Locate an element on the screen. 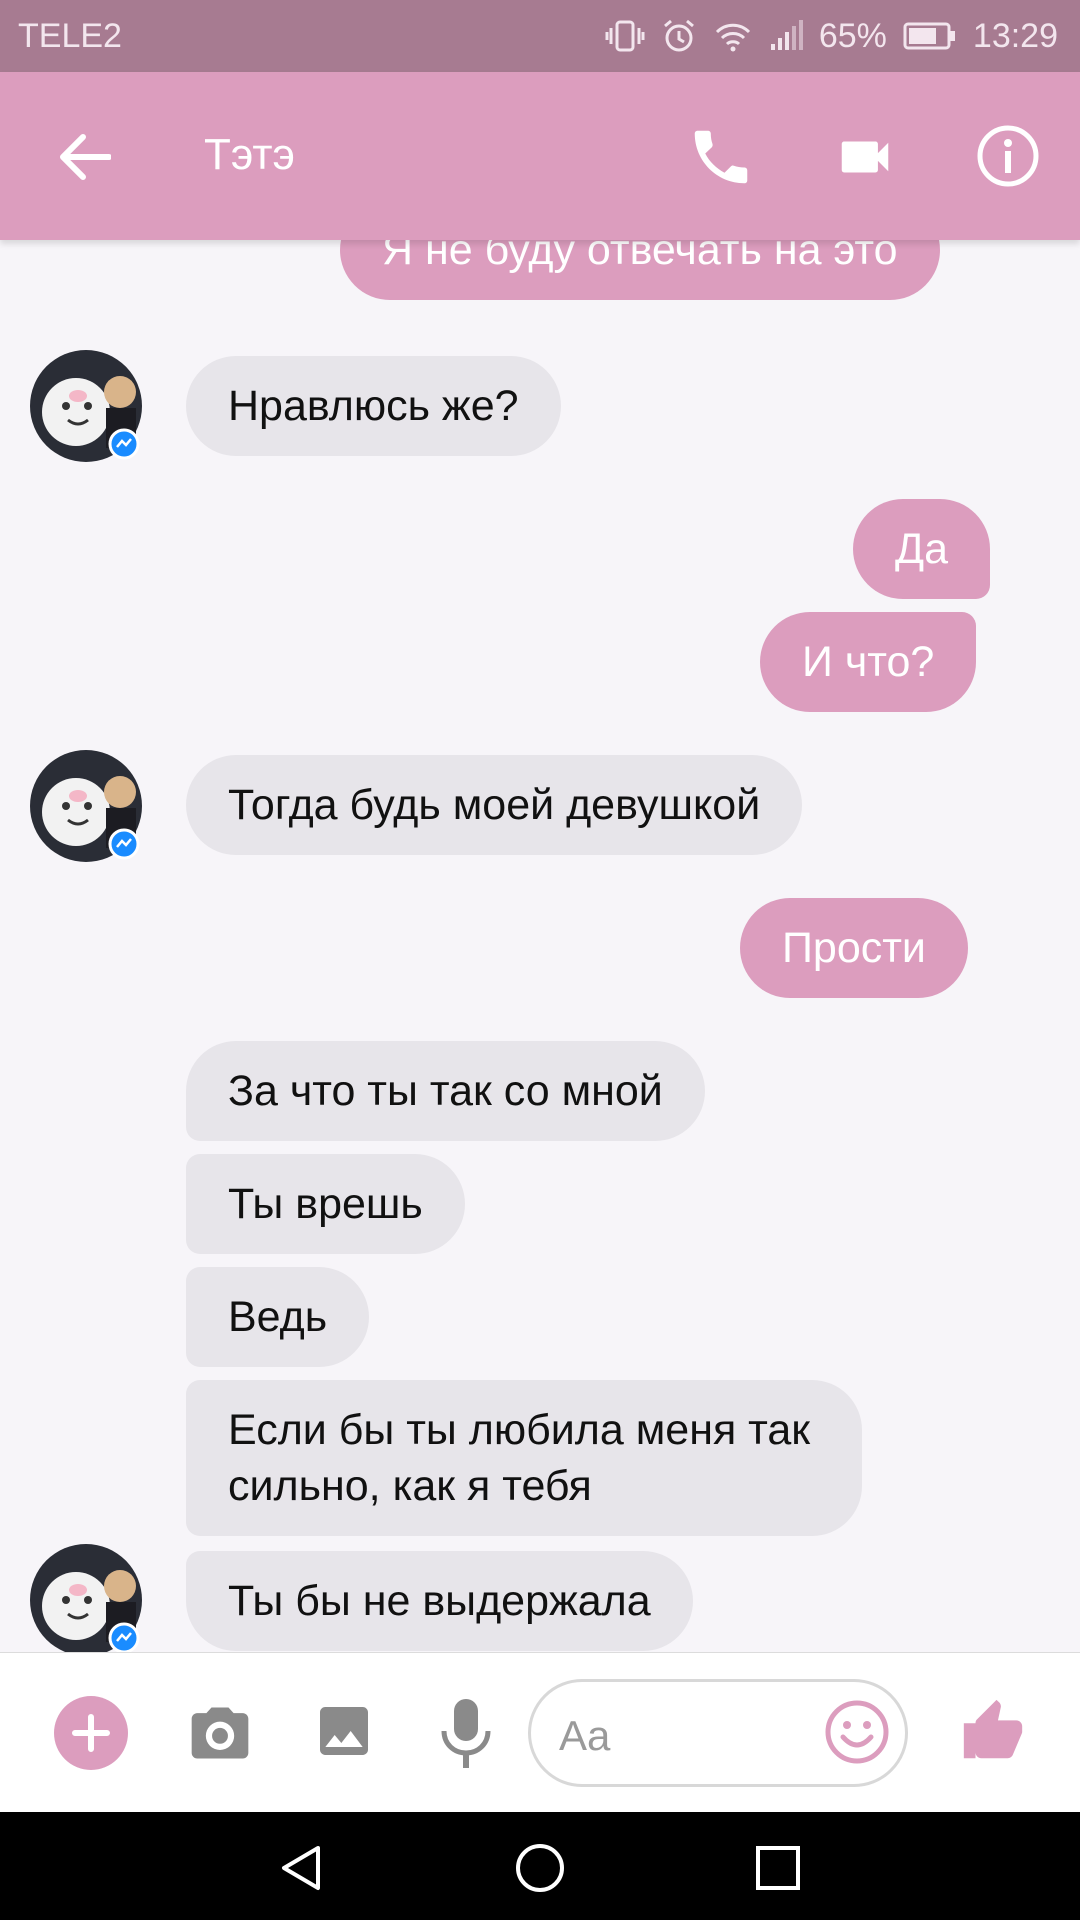 This screenshot has height=1920, width=1080. message-incoming: За что ты так со мной is located at coordinates (445, 1091).